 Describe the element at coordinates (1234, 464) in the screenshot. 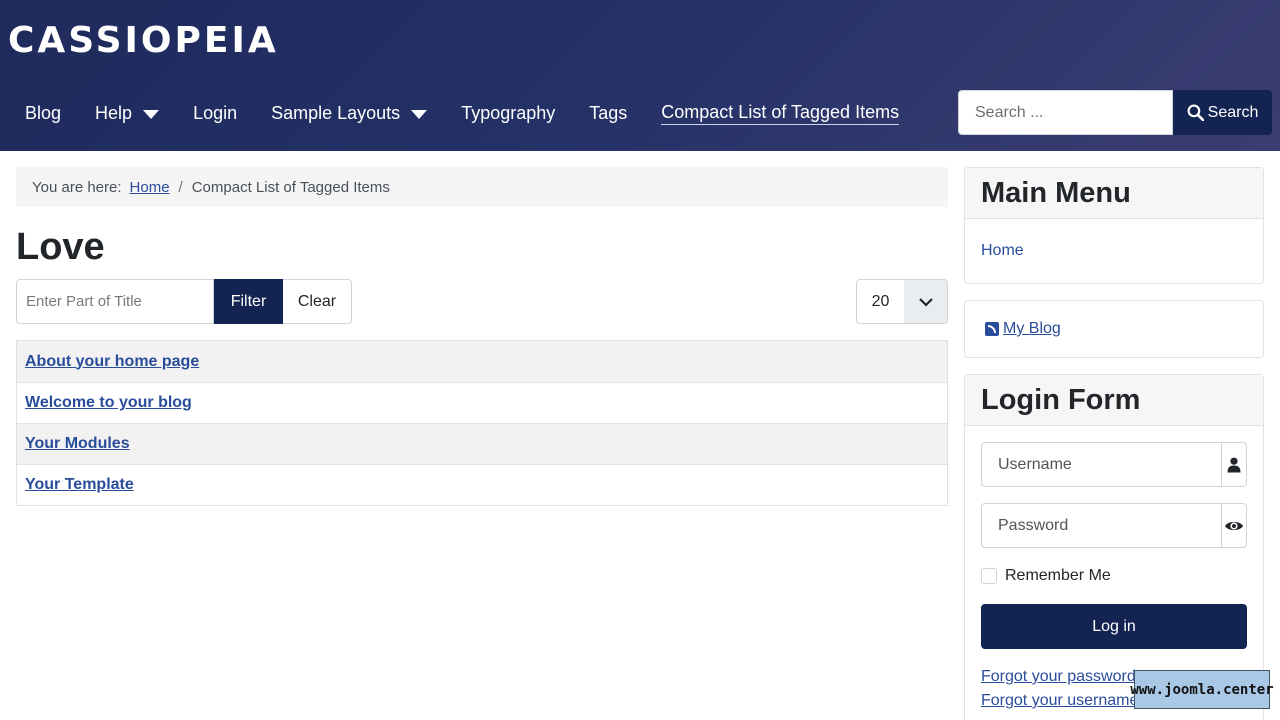

I see `user-icon` at that location.